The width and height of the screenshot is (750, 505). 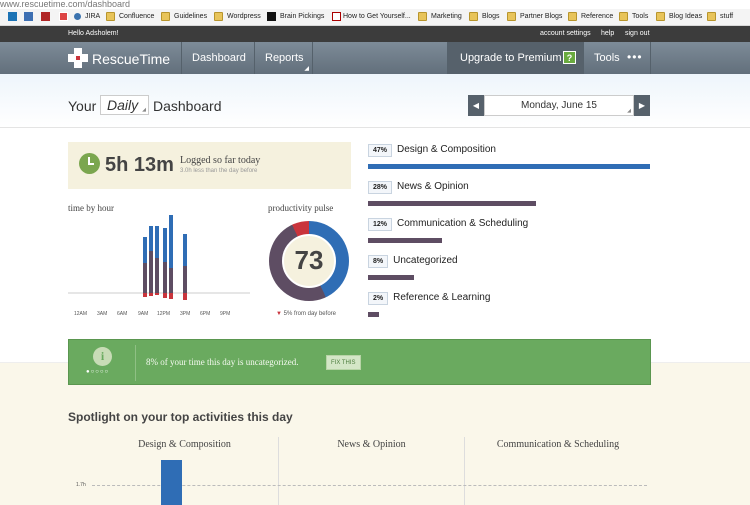 What do you see at coordinates (378, 298) in the screenshot?
I see `category-pct: 2%` at bounding box center [378, 298].